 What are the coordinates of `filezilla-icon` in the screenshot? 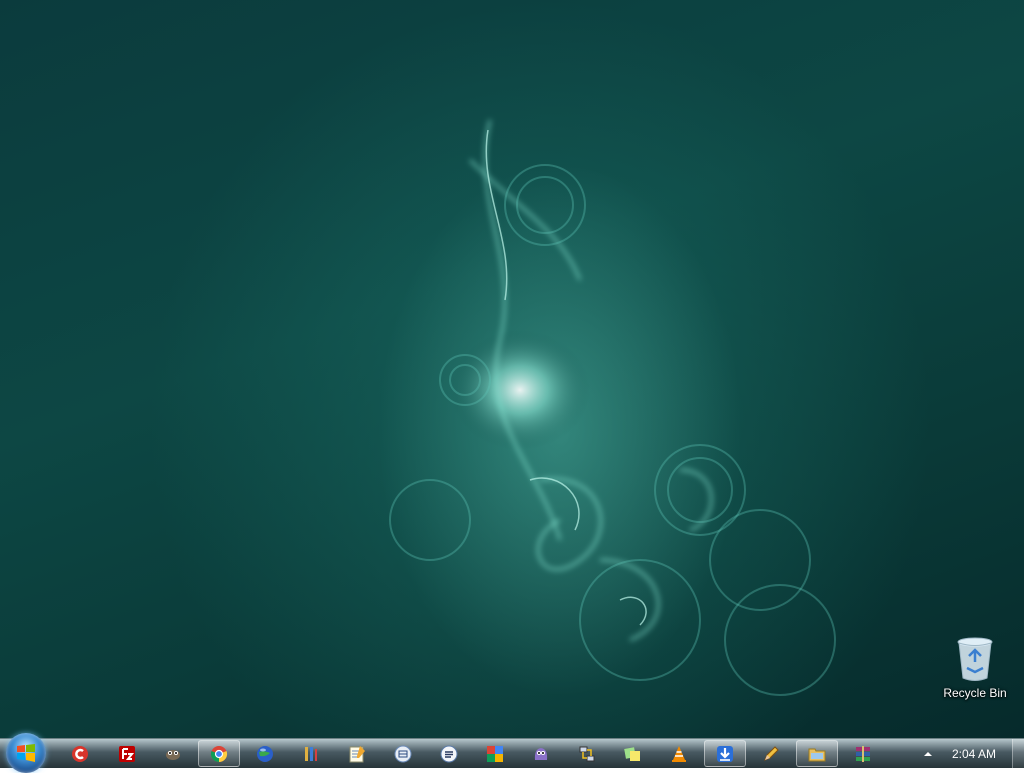 It's located at (127, 753).